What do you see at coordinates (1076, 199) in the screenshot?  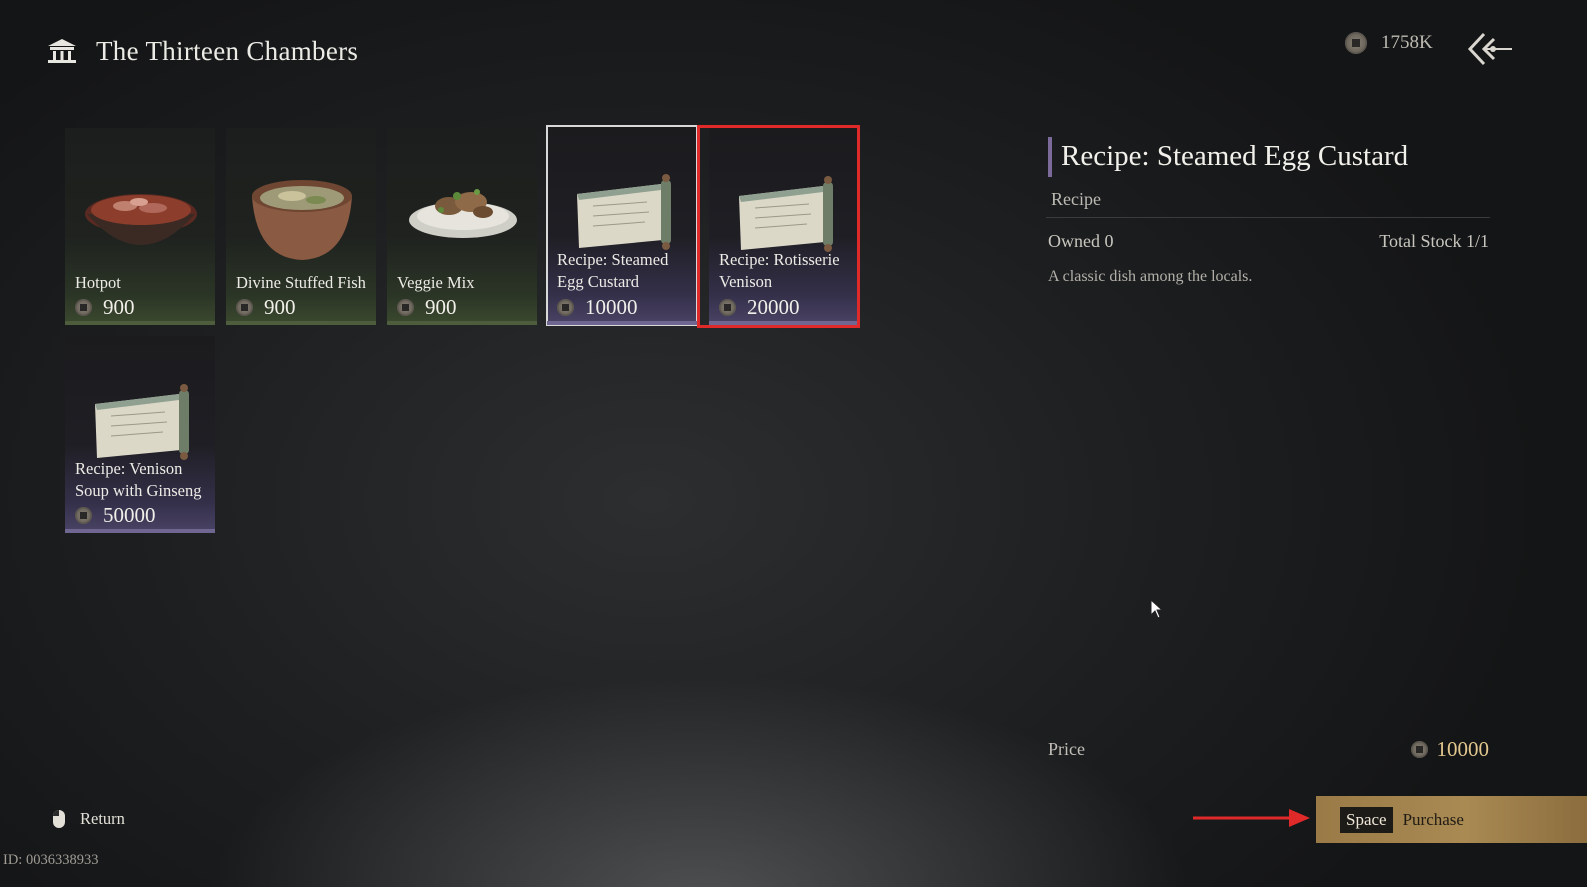 I see `detail-type: Recipe` at bounding box center [1076, 199].